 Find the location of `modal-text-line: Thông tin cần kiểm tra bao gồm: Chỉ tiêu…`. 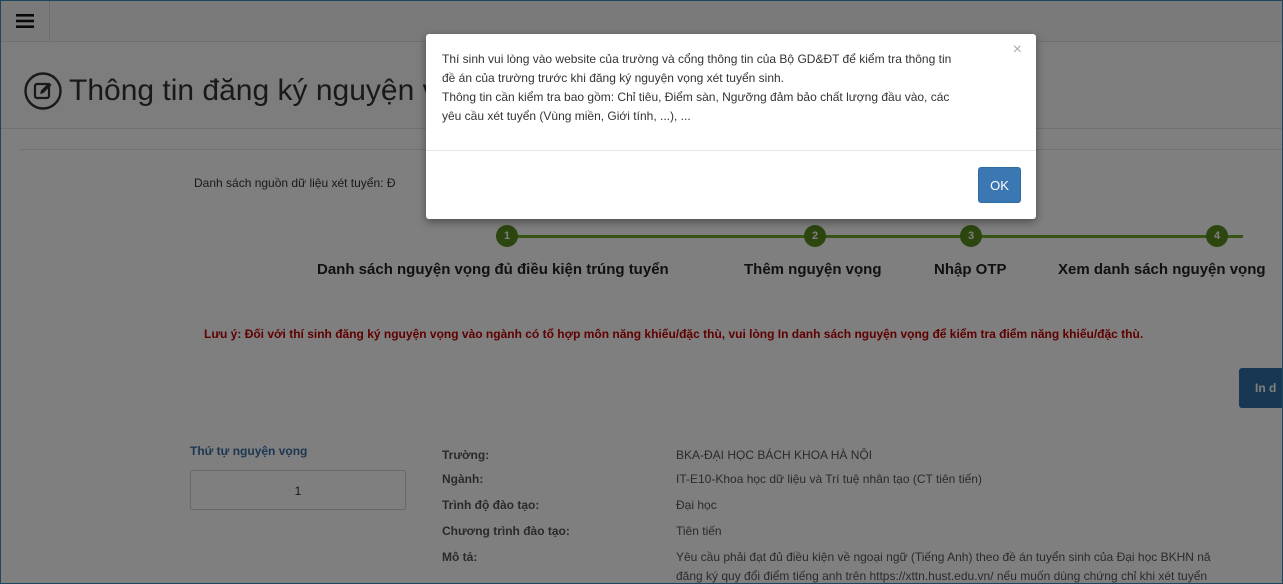

modal-text-line: Thông tin cần kiểm tra bao gồm: Chỉ tiêu… is located at coordinates (696, 97).